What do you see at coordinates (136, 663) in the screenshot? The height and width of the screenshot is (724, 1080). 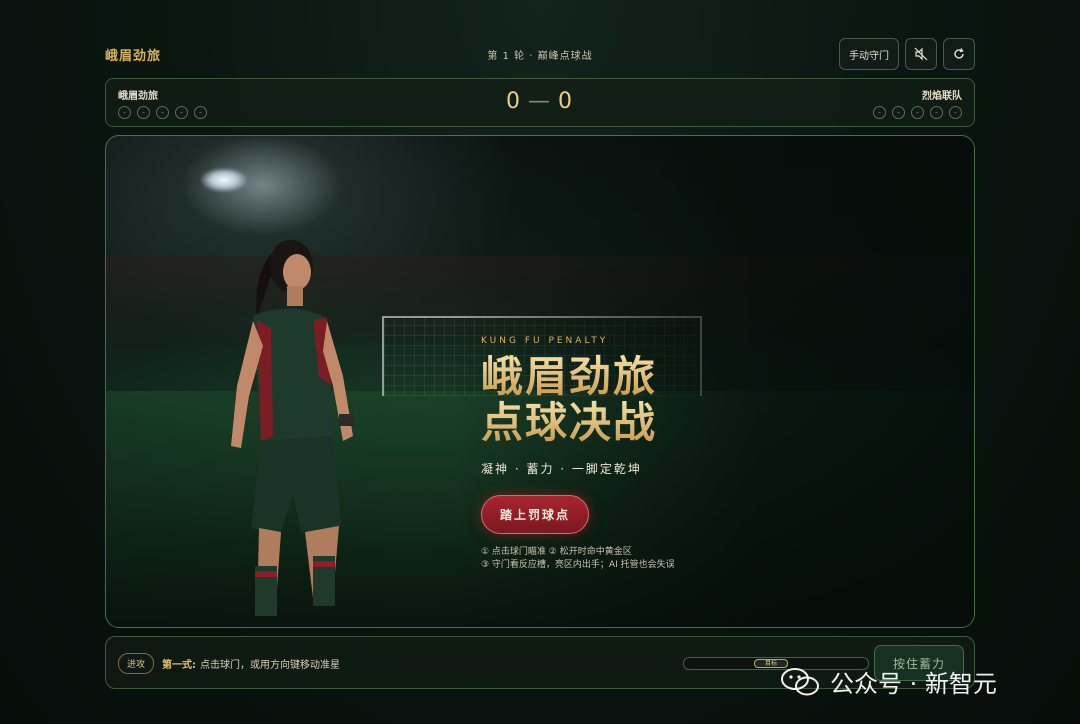 I see `phase-badge: 进攻` at bounding box center [136, 663].